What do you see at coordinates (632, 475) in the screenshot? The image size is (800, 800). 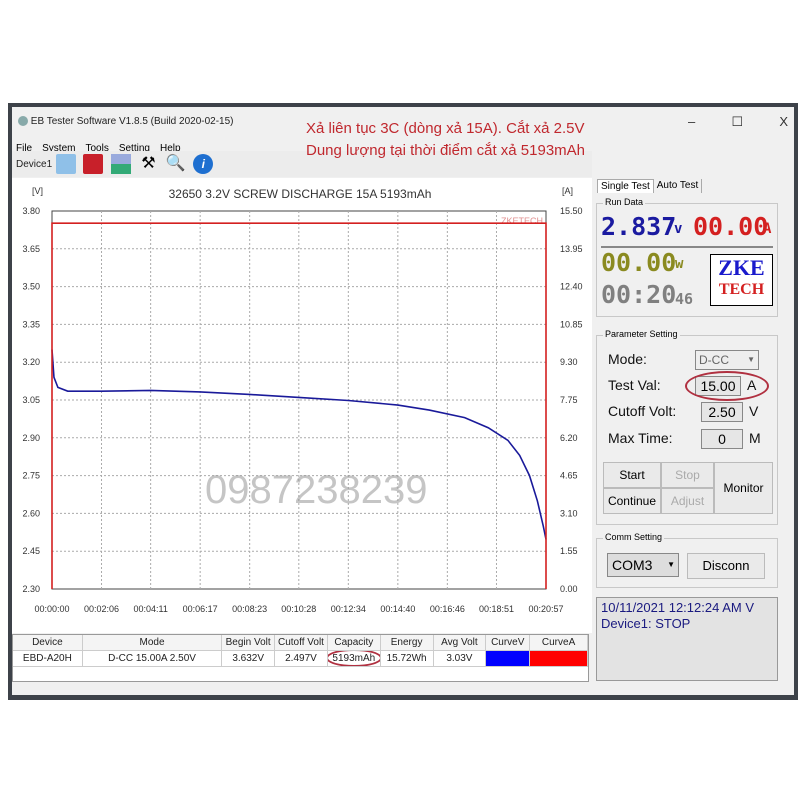 I see `start-button: Start` at bounding box center [632, 475].